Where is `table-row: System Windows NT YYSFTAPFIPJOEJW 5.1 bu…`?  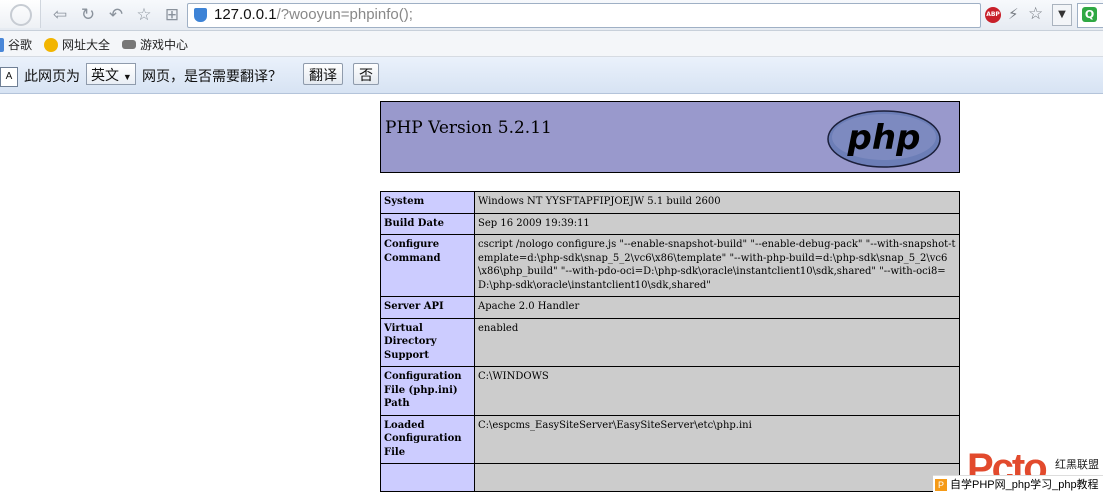 table-row: System Windows NT YYSFTAPFIPJOEJW 5.1 bu… is located at coordinates (670, 202).